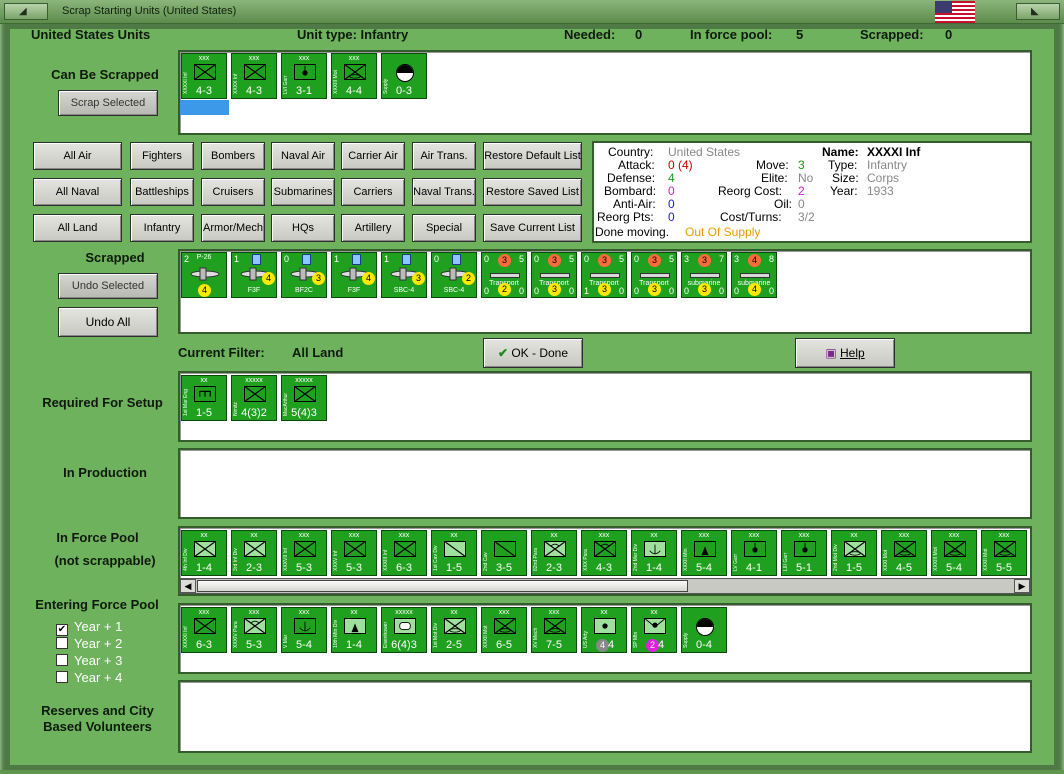 Image resolution: width=1064 pixels, height=774 pixels. Describe the element at coordinates (62, 630) in the screenshot. I see `checkbox-box: ✔` at that location.